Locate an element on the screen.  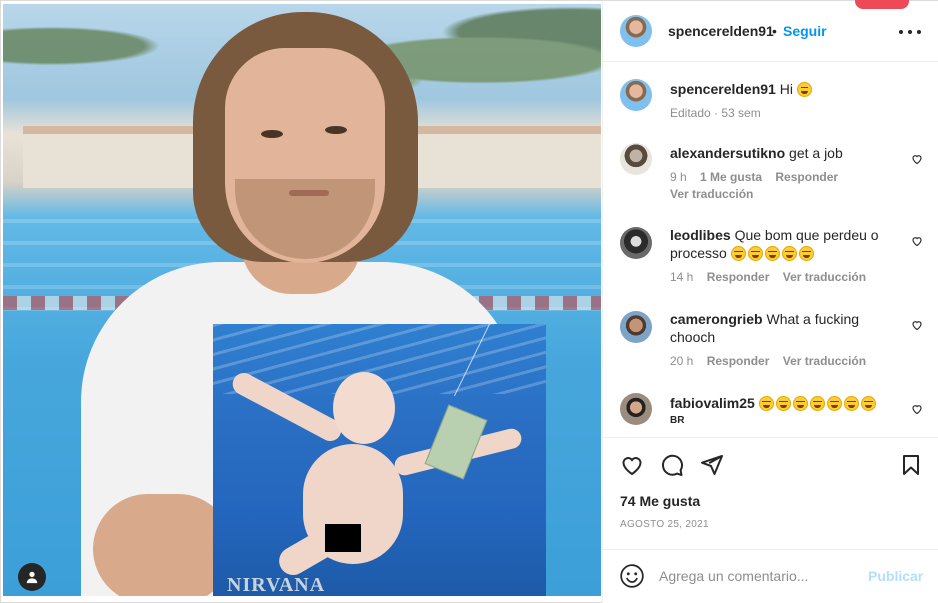
photo-person-eye-left is located at coordinates (272, 134).